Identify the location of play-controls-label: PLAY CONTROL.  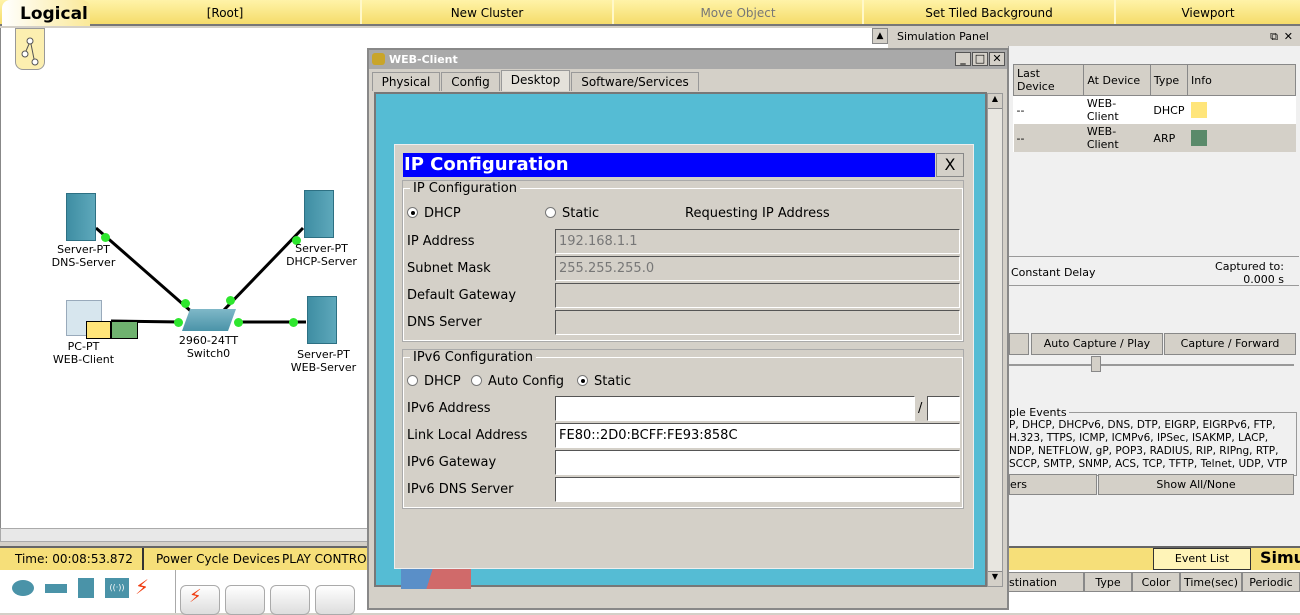
(328, 559).